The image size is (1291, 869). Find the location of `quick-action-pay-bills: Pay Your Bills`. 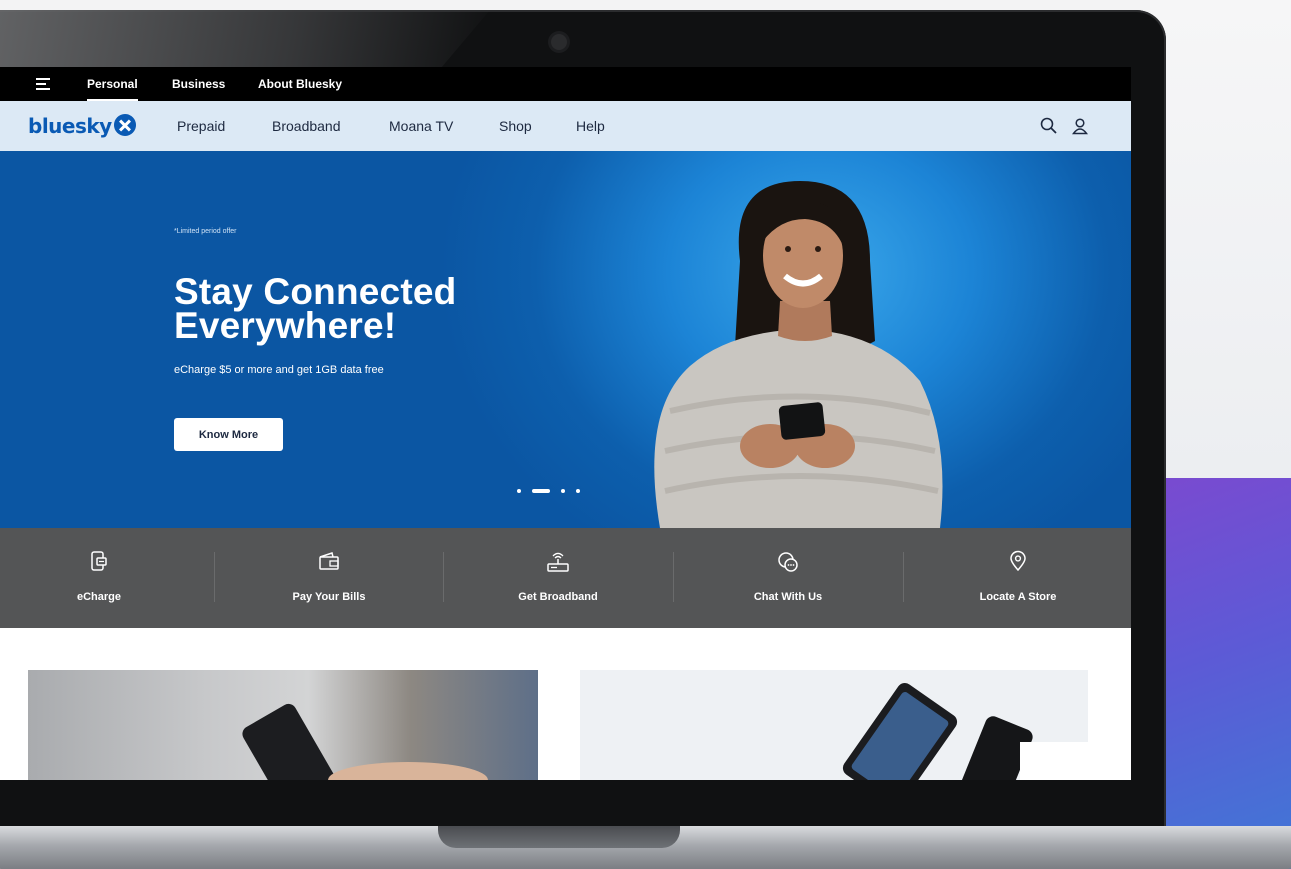

quick-action-pay-bills: Pay Your Bills is located at coordinates (329, 578).